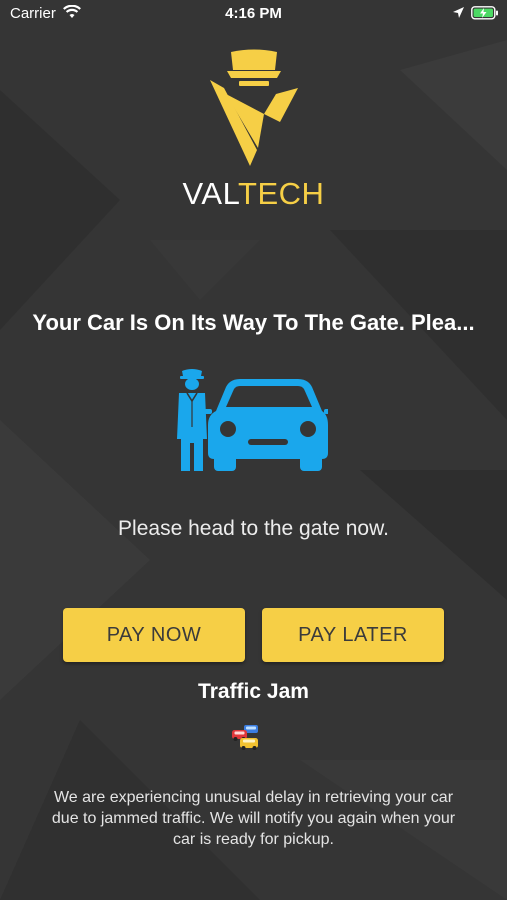 The width and height of the screenshot is (507, 900). I want to click on brand-name-part-val: VAL, so click(210, 193).